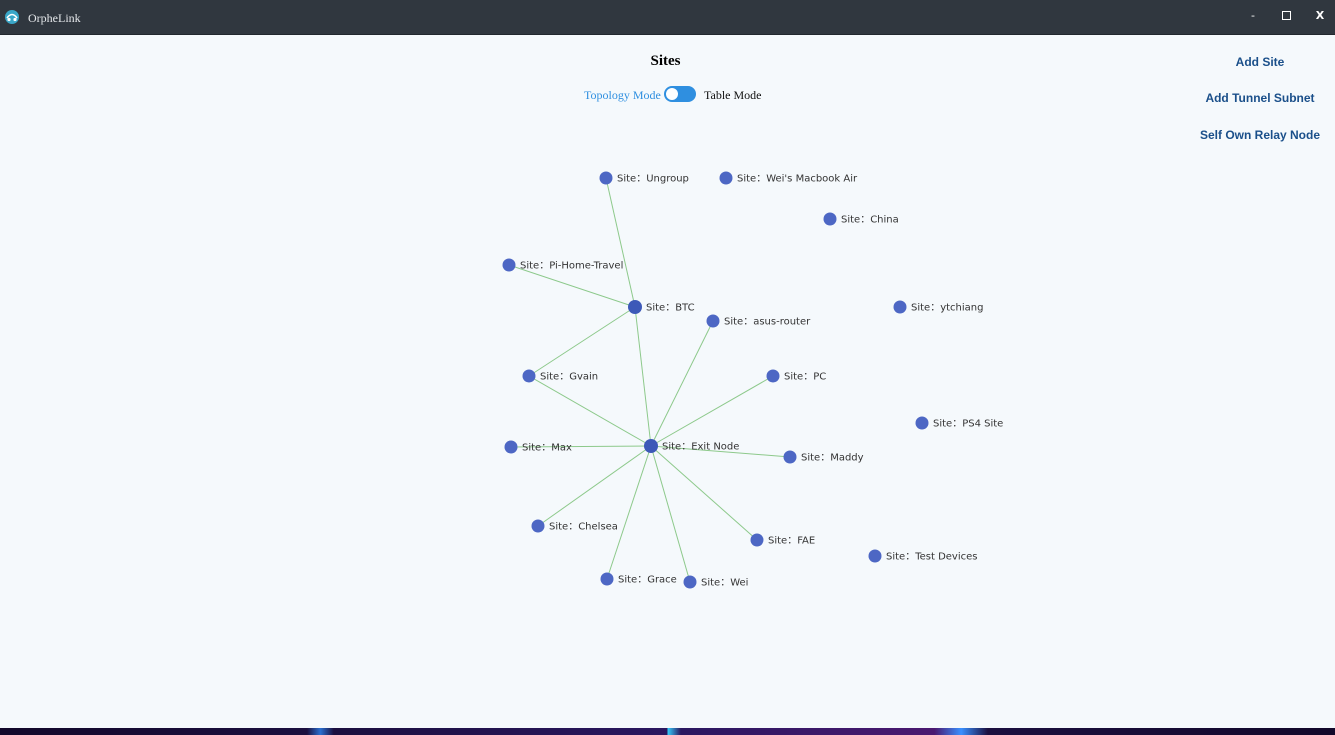 The height and width of the screenshot is (735, 1335). I want to click on site-node-label: Site：PS4 Site, so click(968, 424).